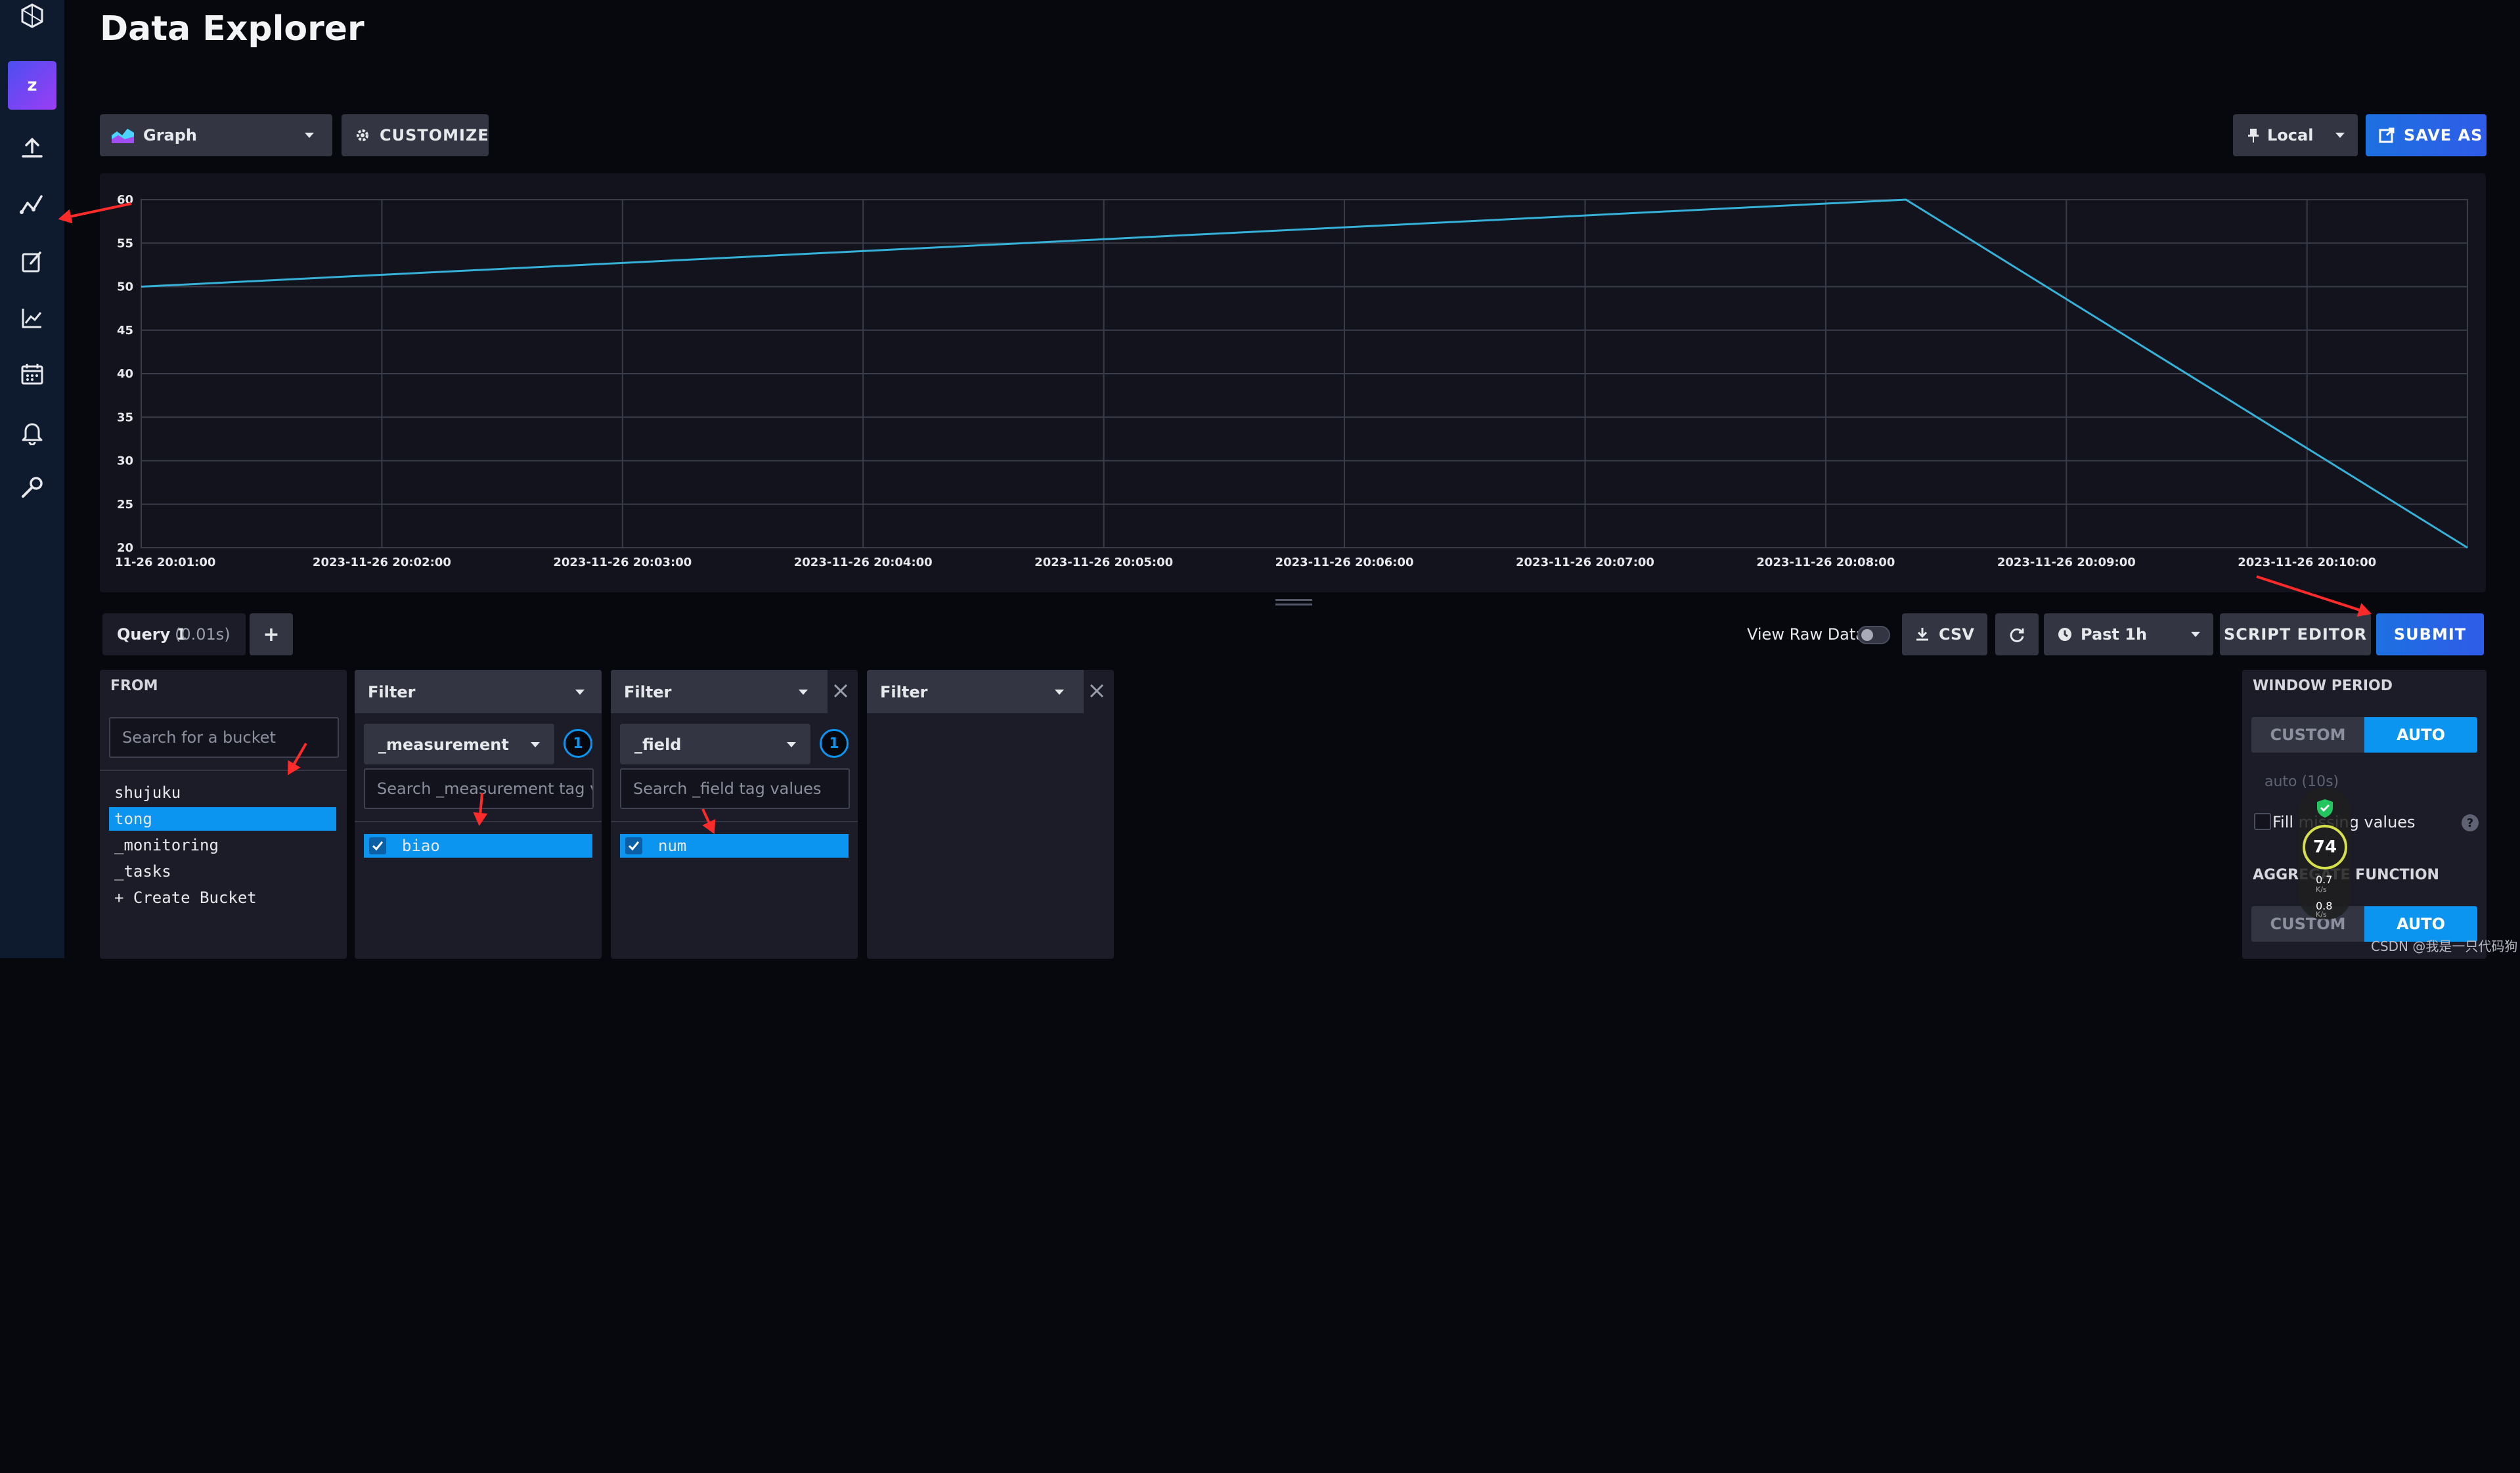 The width and height of the screenshot is (2520, 1473). Describe the element at coordinates (32, 318) in the screenshot. I see `dashboard-icon` at that location.